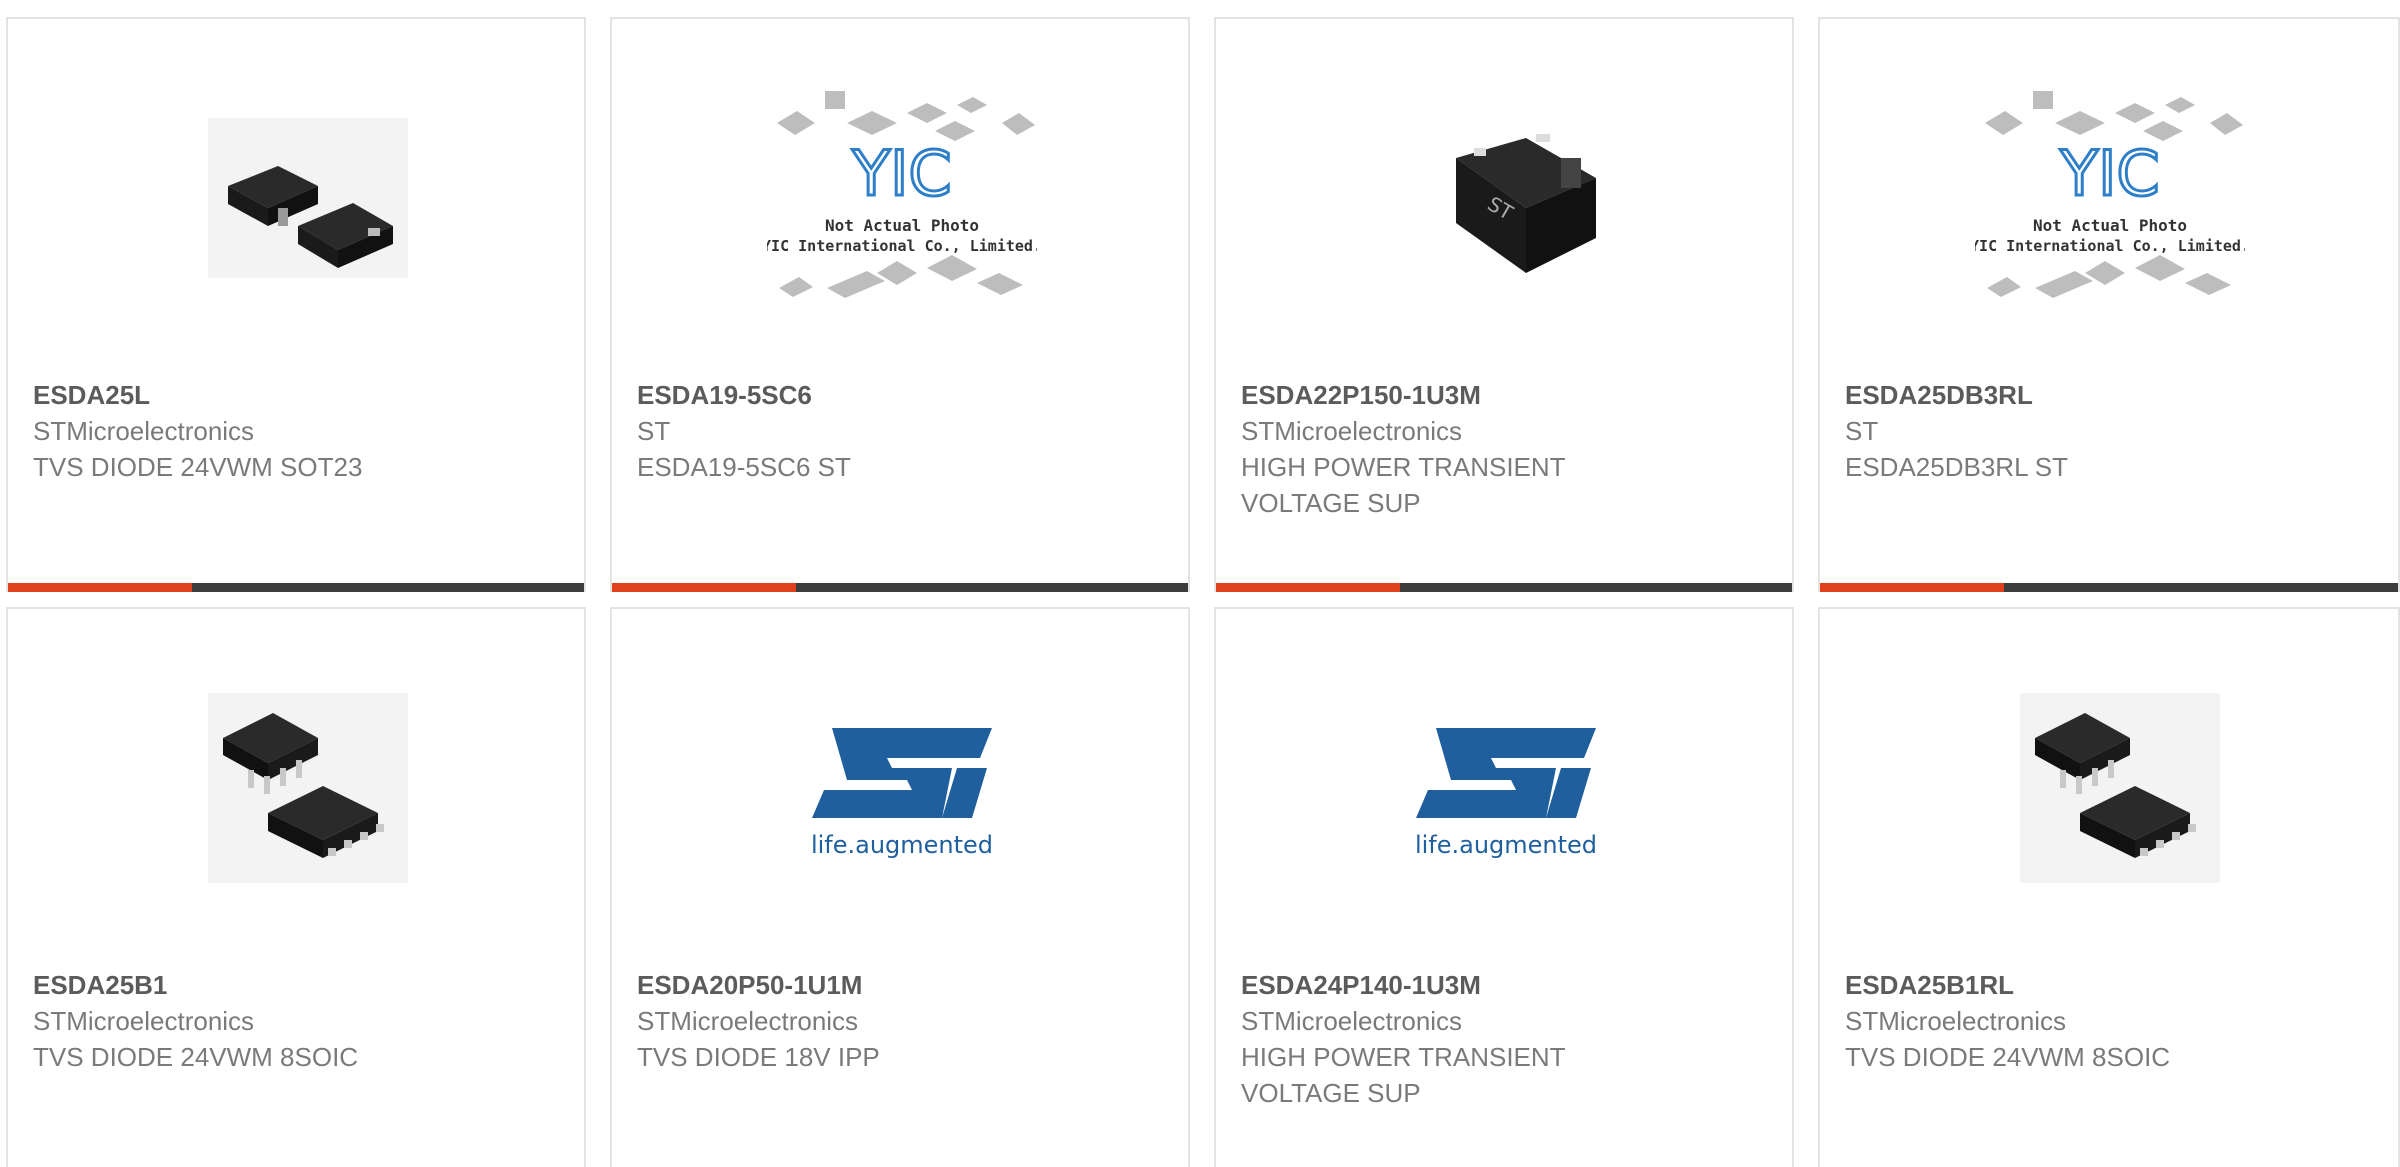 The height and width of the screenshot is (1167, 2400). What do you see at coordinates (758, 1057) in the screenshot?
I see `description: TVS DIODE 18V IPP` at bounding box center [758, 1057].